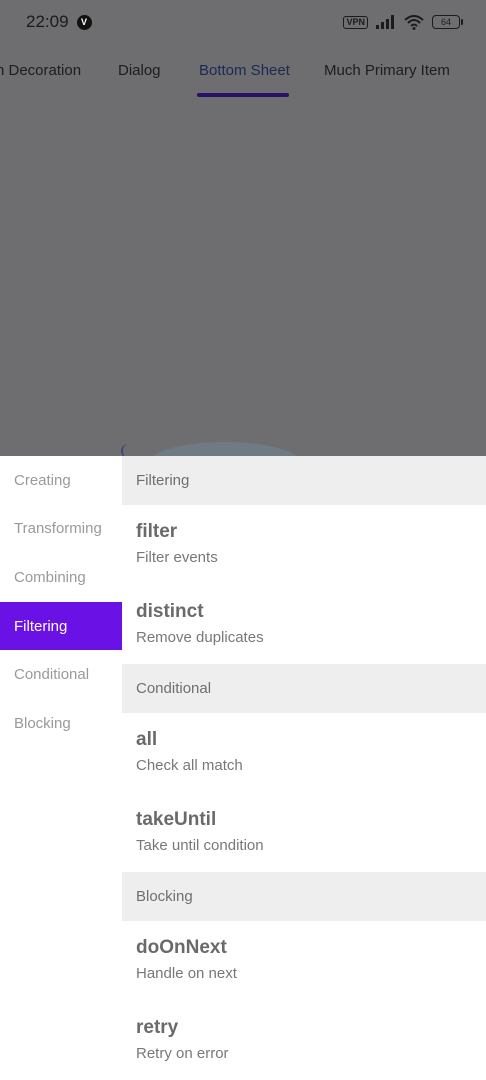 Image resolution: width=486 pixels, height=1080 pixels. I want to click on category-transforming: Transforming, so click(61, 529).